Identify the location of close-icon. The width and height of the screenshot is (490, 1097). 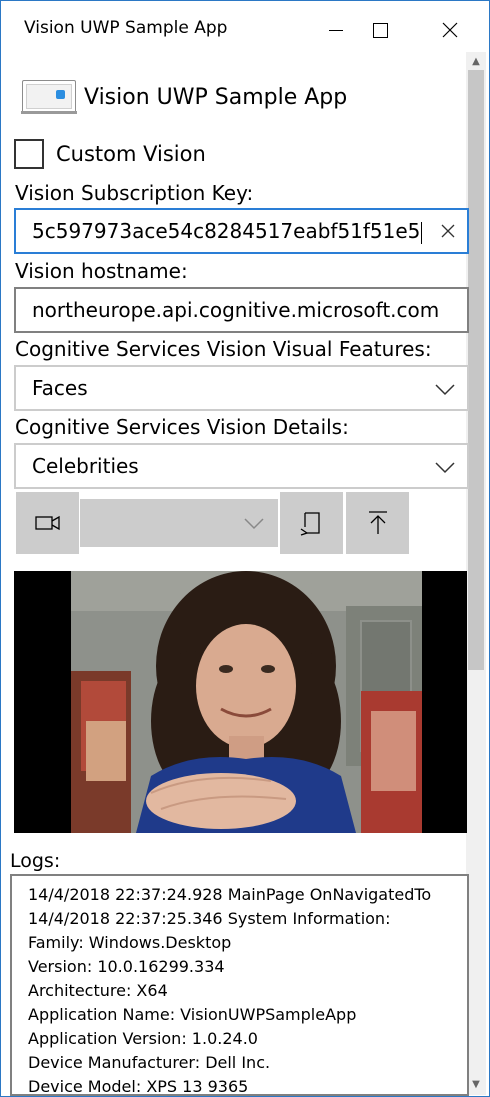
(450, 30).